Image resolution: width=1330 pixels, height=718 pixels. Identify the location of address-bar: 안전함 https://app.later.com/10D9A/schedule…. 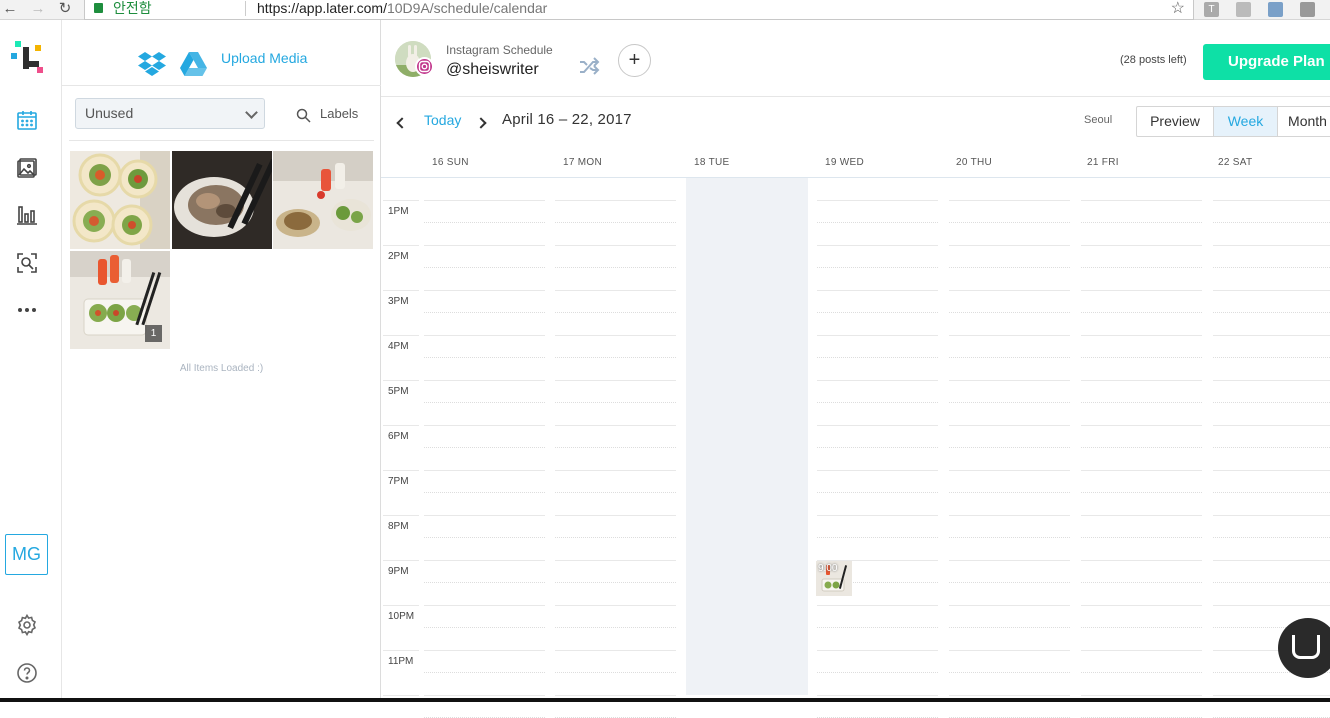
(639, 10).